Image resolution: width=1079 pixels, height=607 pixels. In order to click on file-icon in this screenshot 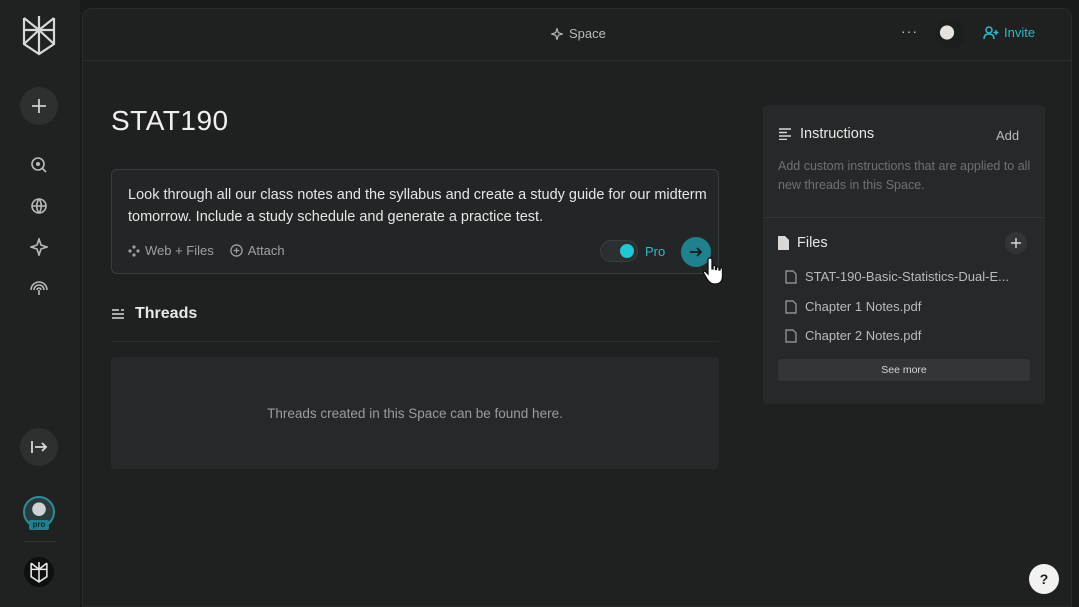, I will do `click(783, 243)`.